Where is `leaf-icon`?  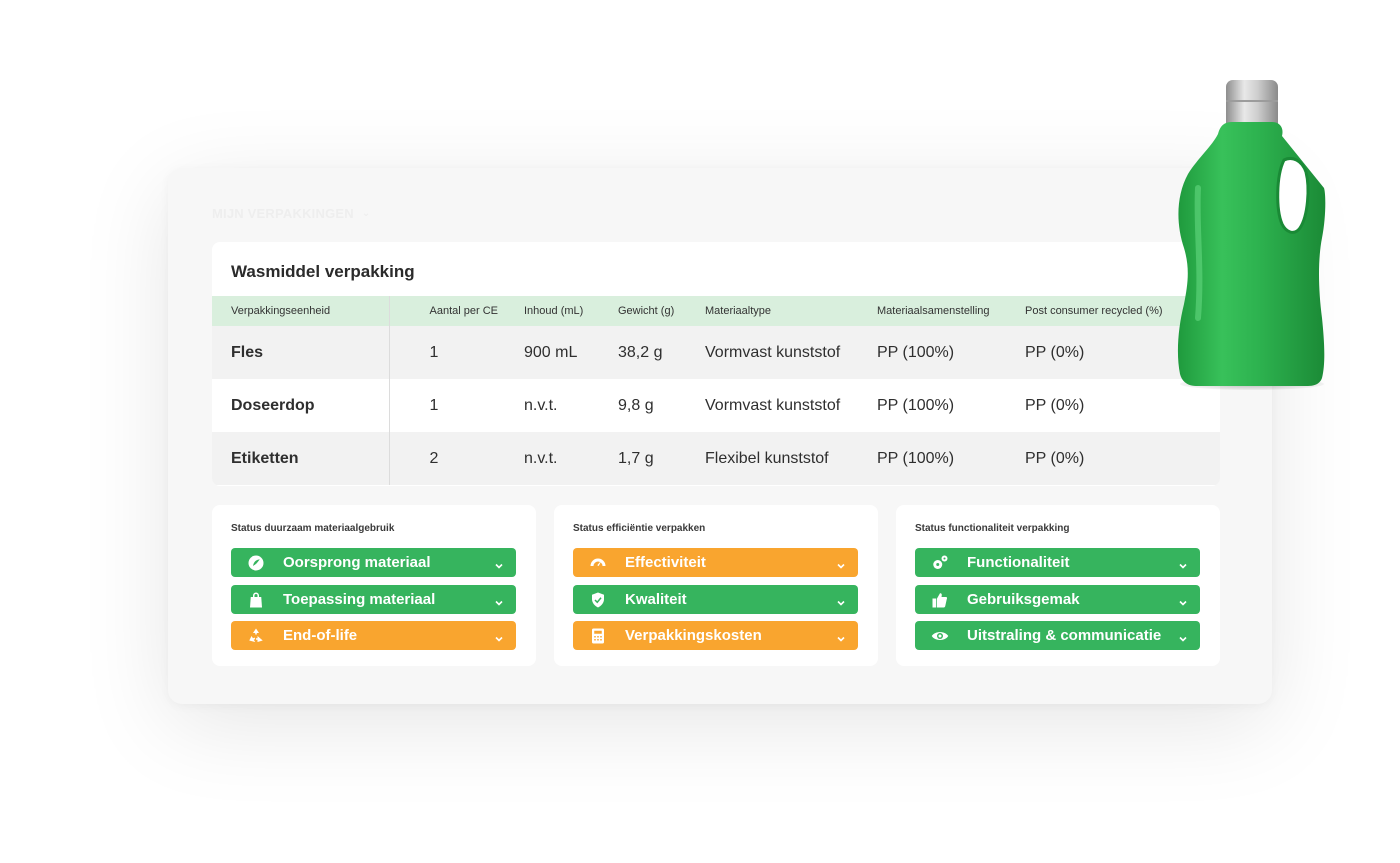
leaf-icon is located at coordinates (256, 563).